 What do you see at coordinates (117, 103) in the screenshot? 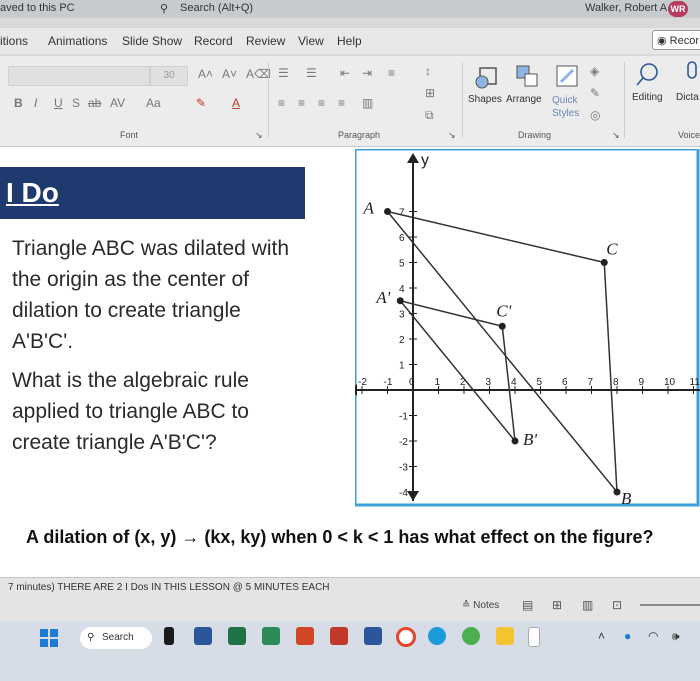
I see `char-spacing-button: AV` at bounding box center [117, 103].